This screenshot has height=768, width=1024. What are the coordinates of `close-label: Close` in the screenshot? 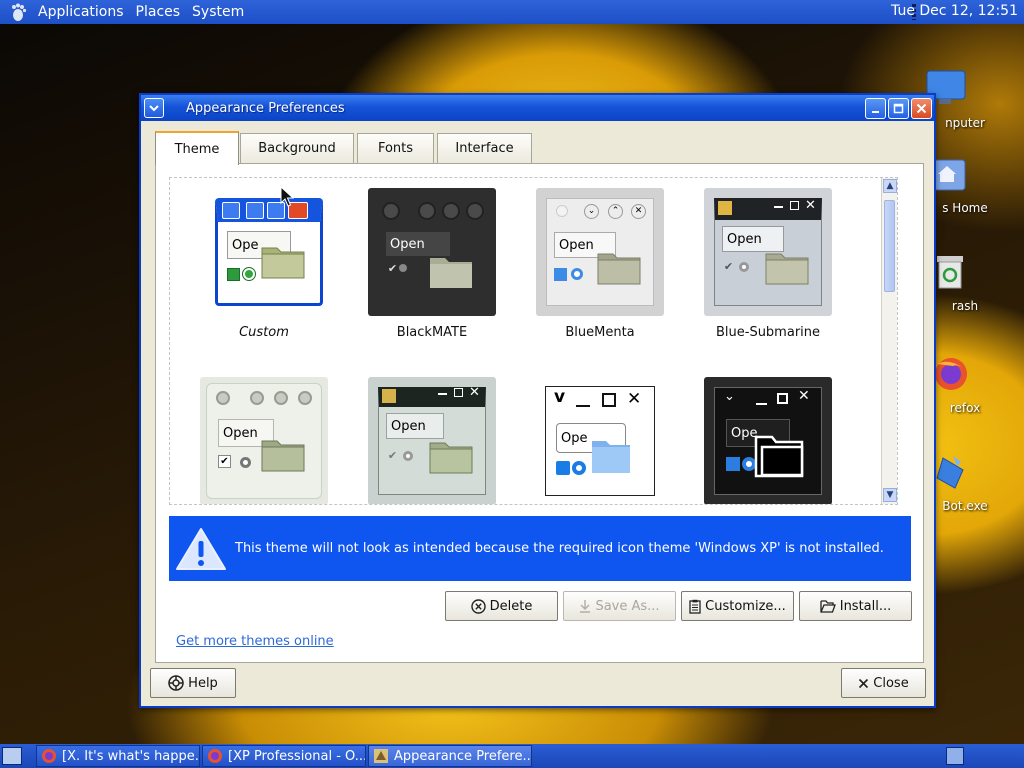 It's located at (891, 683).